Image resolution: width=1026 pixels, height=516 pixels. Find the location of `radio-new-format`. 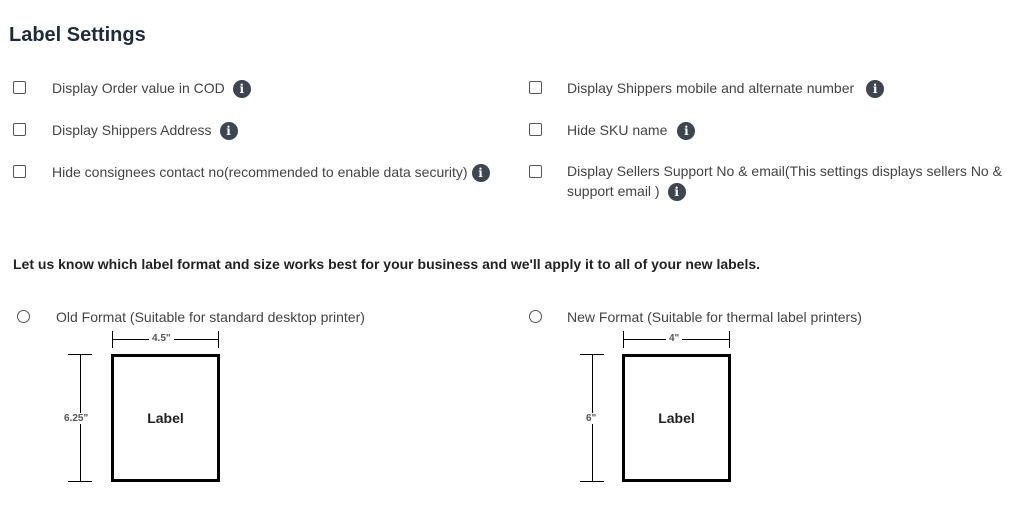

radio-new-format is located at coordinates (535, 316).